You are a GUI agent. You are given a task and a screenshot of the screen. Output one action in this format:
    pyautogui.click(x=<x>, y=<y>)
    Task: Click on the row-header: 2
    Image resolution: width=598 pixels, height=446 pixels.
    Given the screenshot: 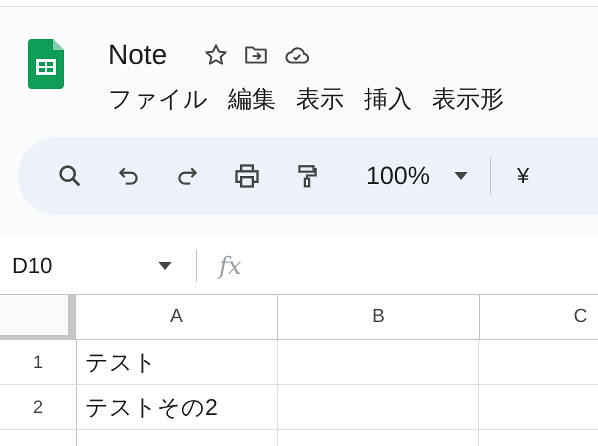 What is the action you would take?
    pyautogui.click(x=38, y=407)
    